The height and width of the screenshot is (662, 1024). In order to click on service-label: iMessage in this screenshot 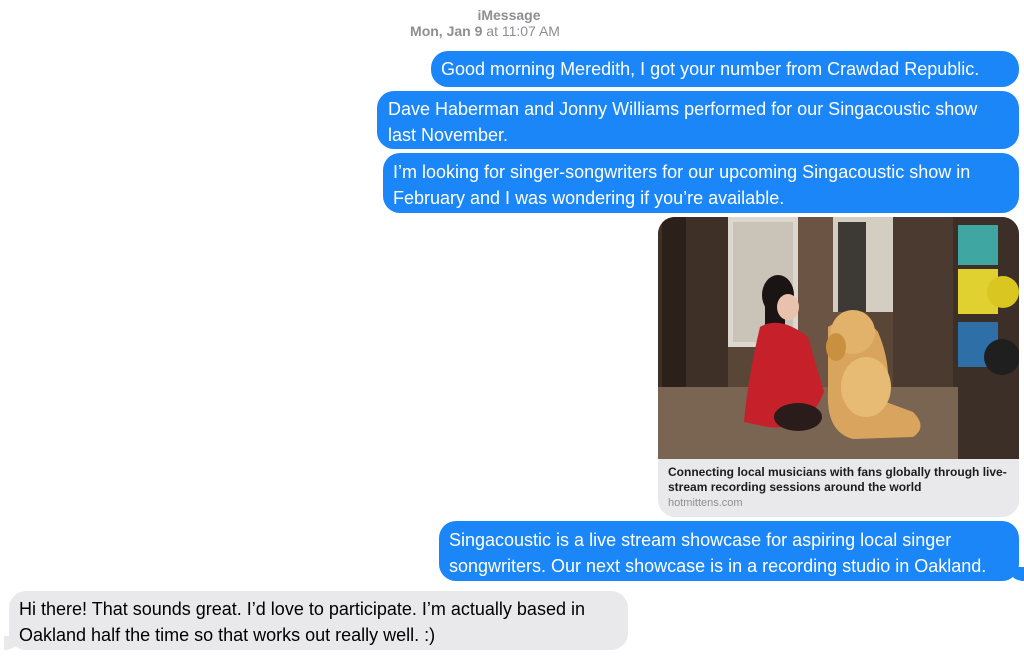, I will do `click(509, 15)`.